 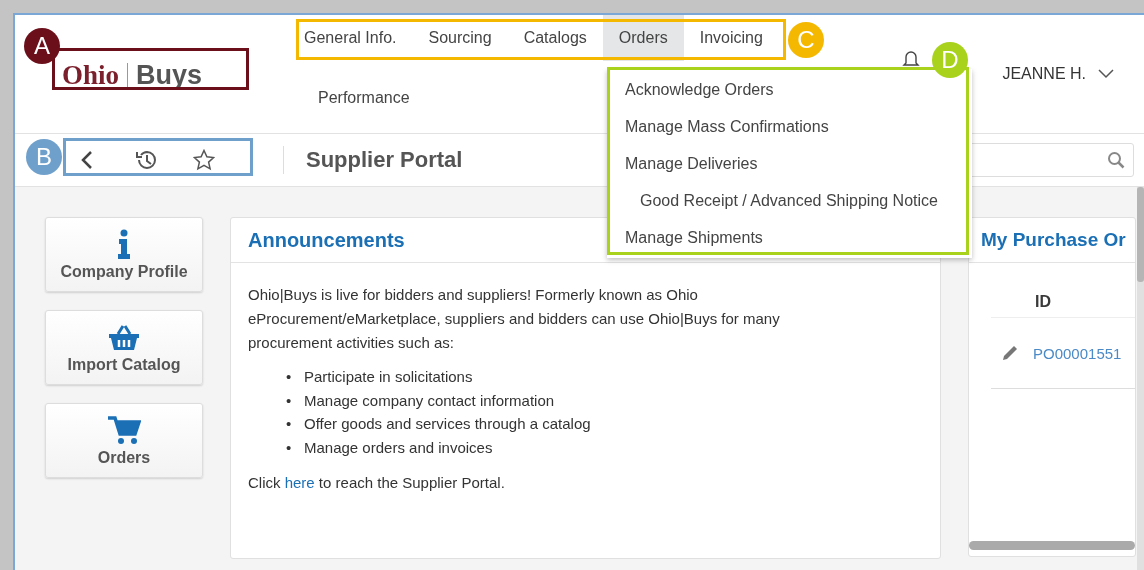 I want to click on nav-tab: Invoicing, so click(x=731, y=38).